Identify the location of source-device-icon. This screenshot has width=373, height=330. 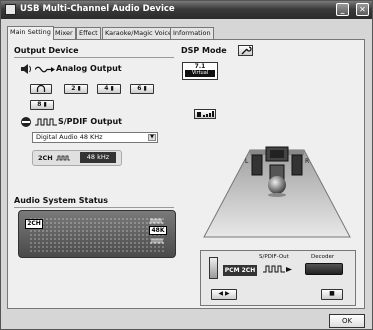
(213, 268).